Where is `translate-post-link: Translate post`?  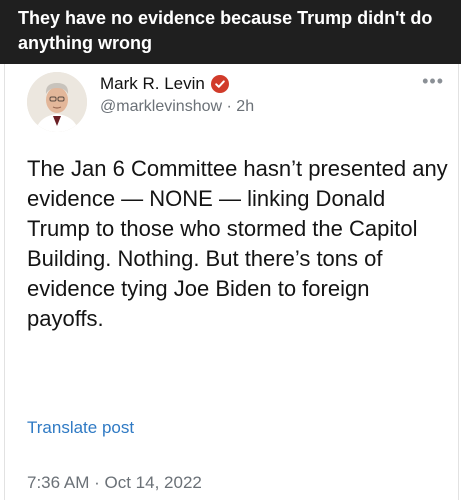
translate-post-link: Translate post is located at coordinates (80, 428).